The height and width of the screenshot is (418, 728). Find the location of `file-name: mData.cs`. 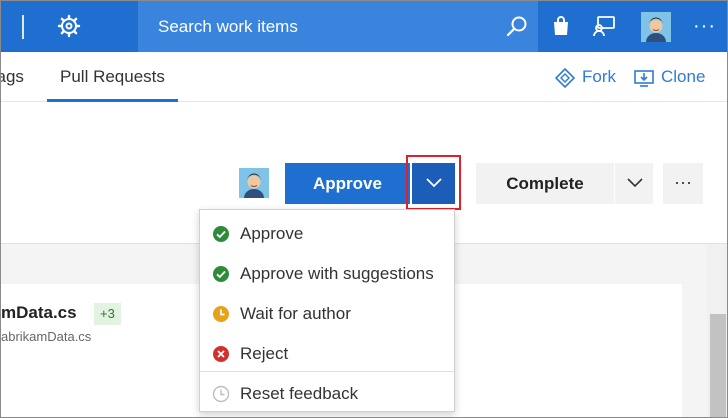

file-name: mData.cs is located at coordinates (39, 313).